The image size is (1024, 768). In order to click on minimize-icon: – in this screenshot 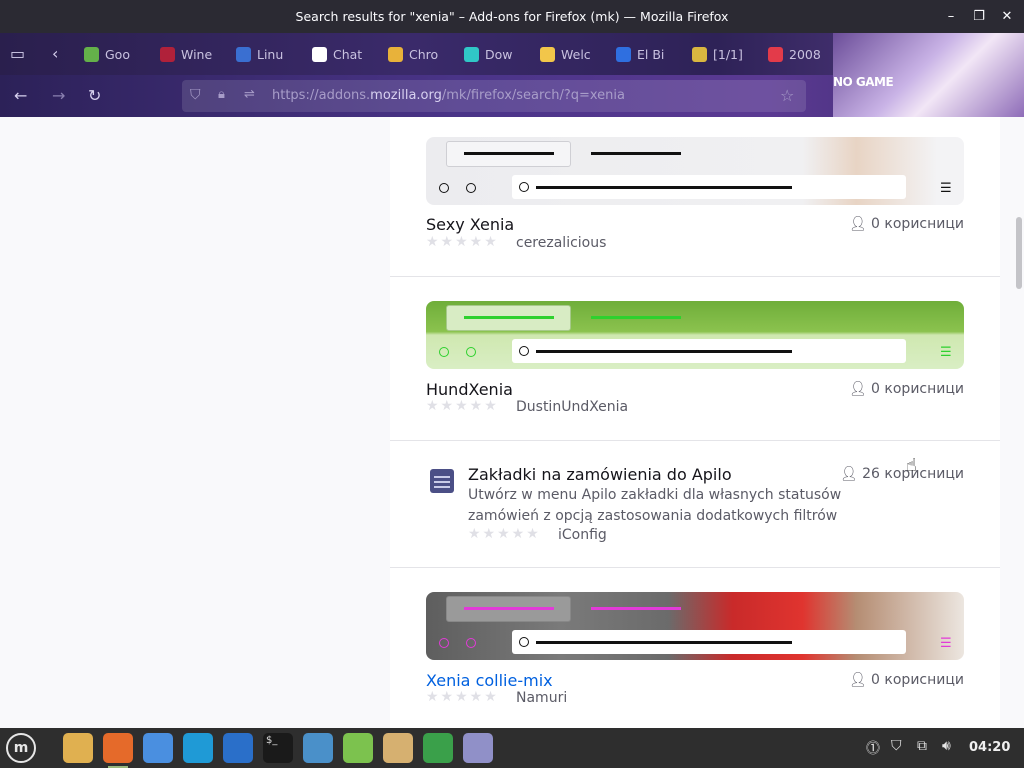, I will do `click(951, 17)`.